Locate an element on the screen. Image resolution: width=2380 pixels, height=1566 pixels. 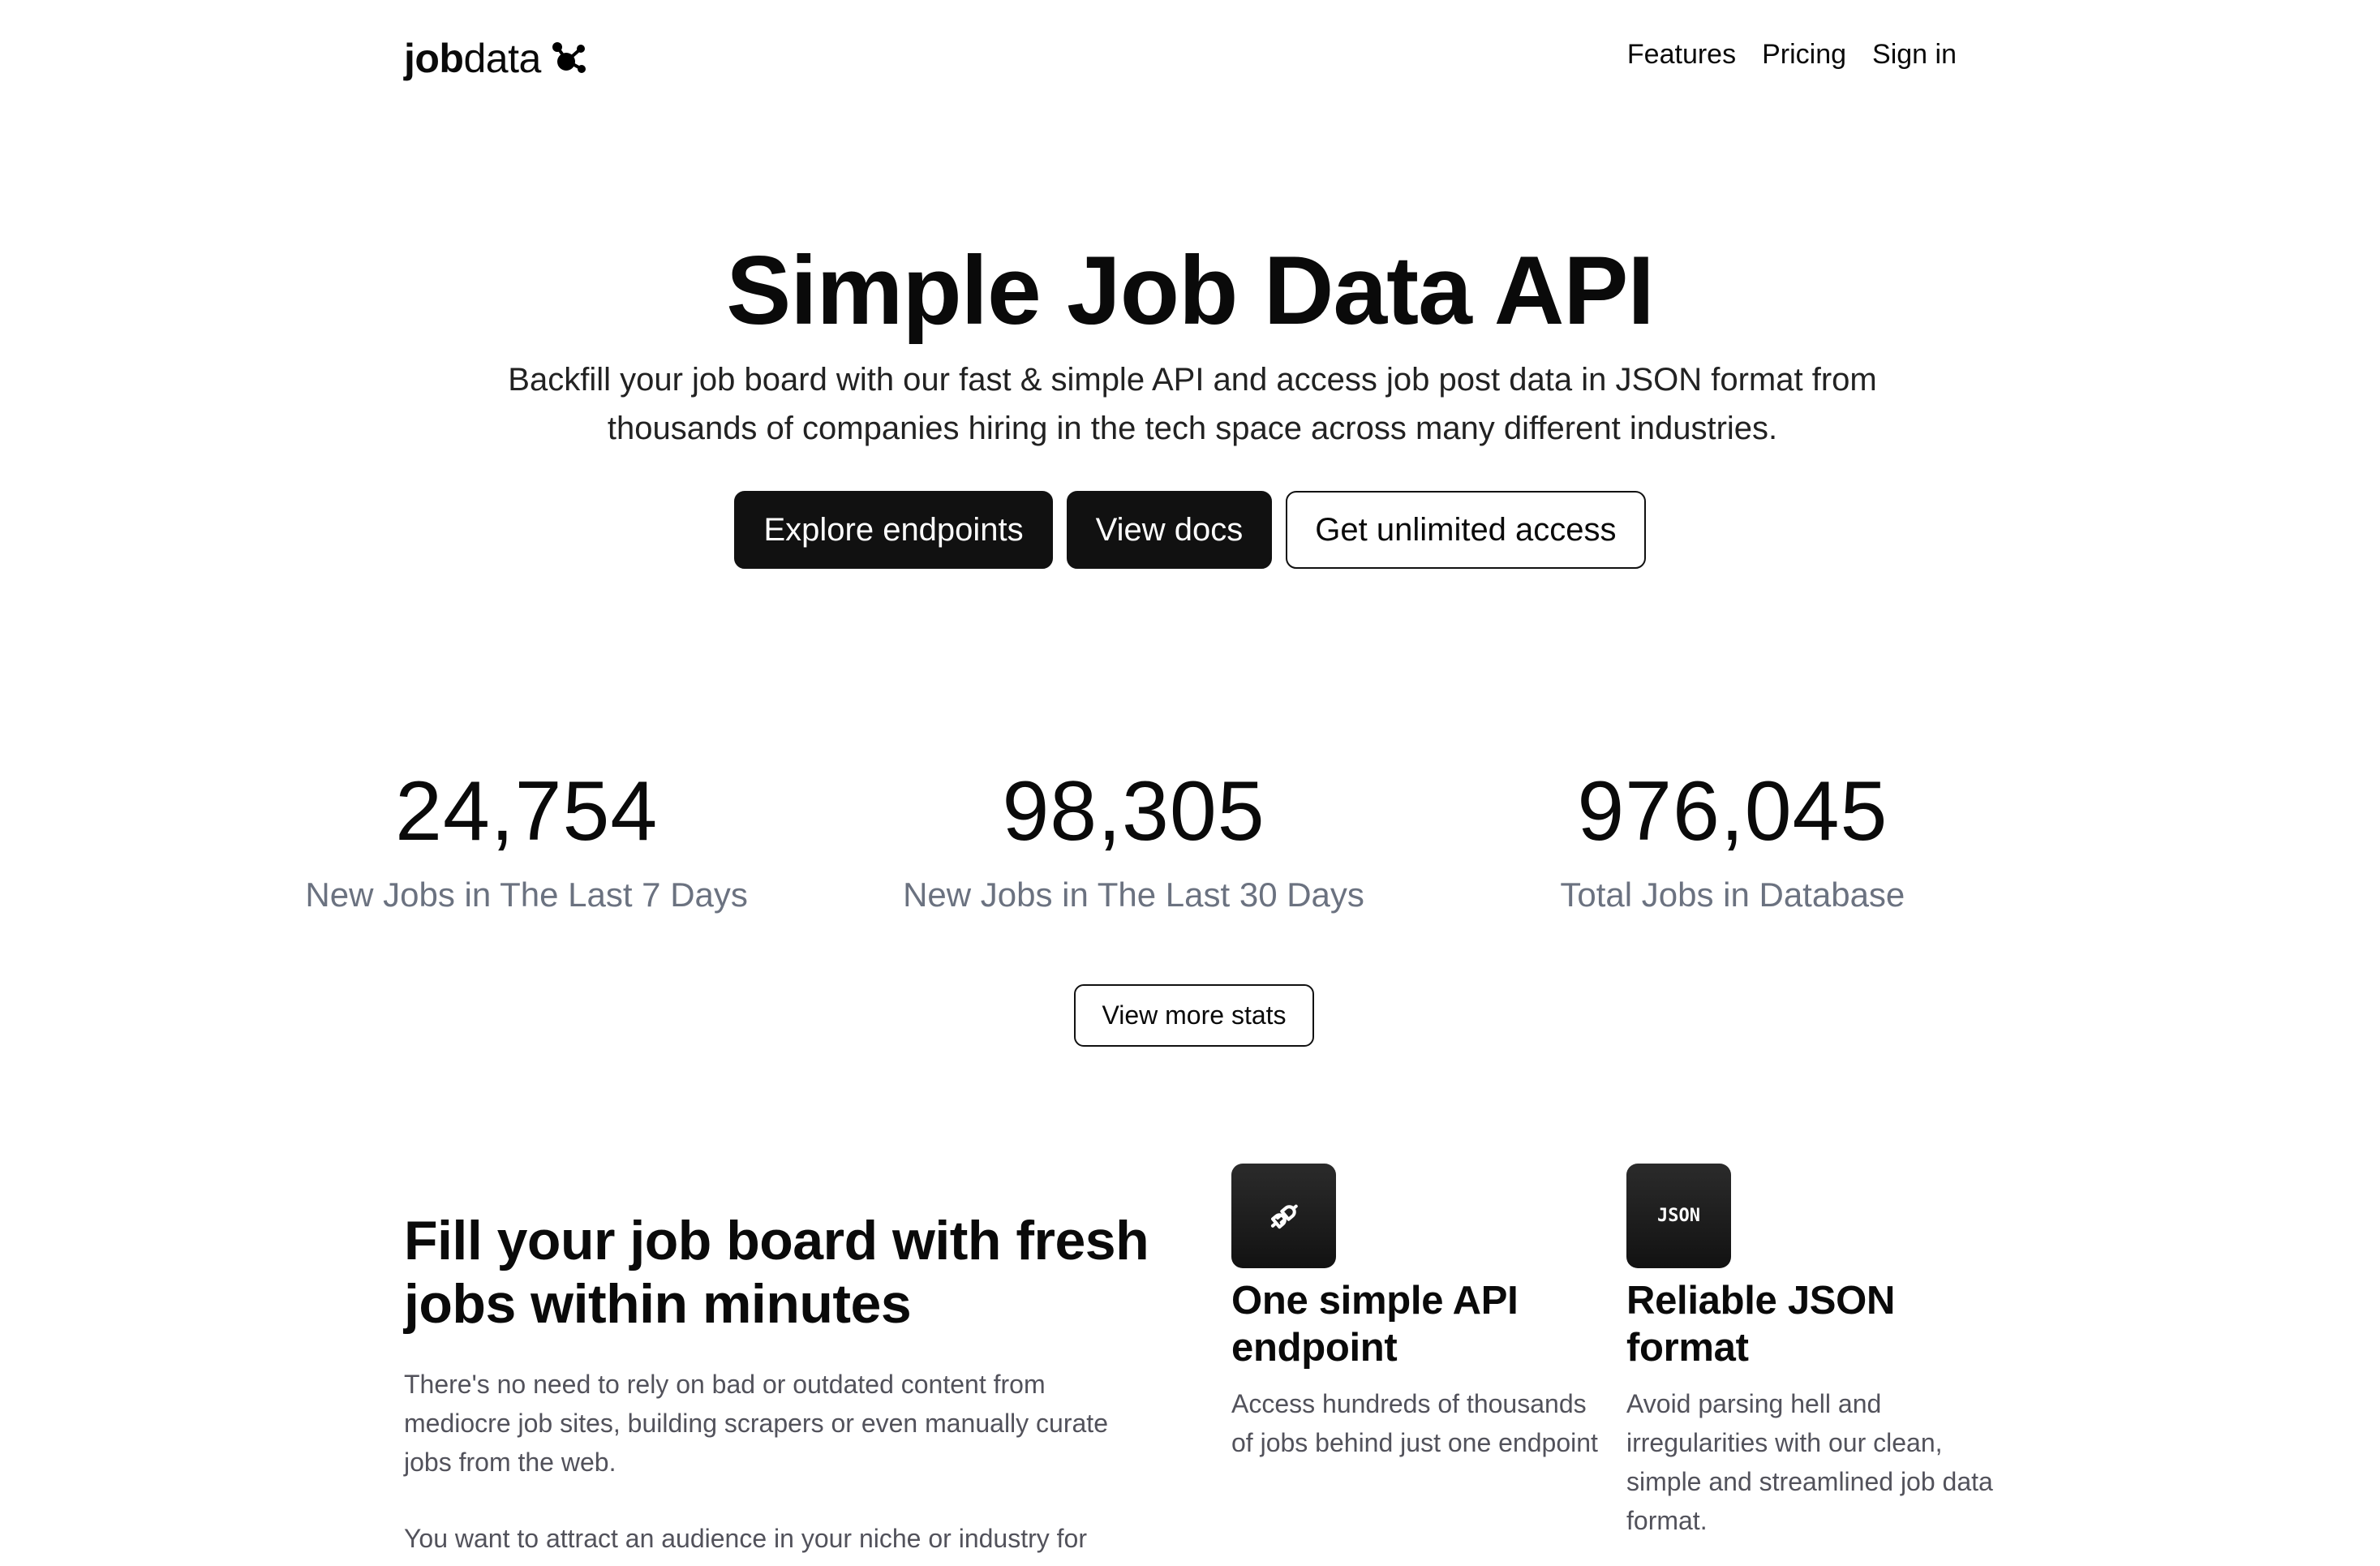
nav-features-link: Features is located at coordinates (1681, 55).